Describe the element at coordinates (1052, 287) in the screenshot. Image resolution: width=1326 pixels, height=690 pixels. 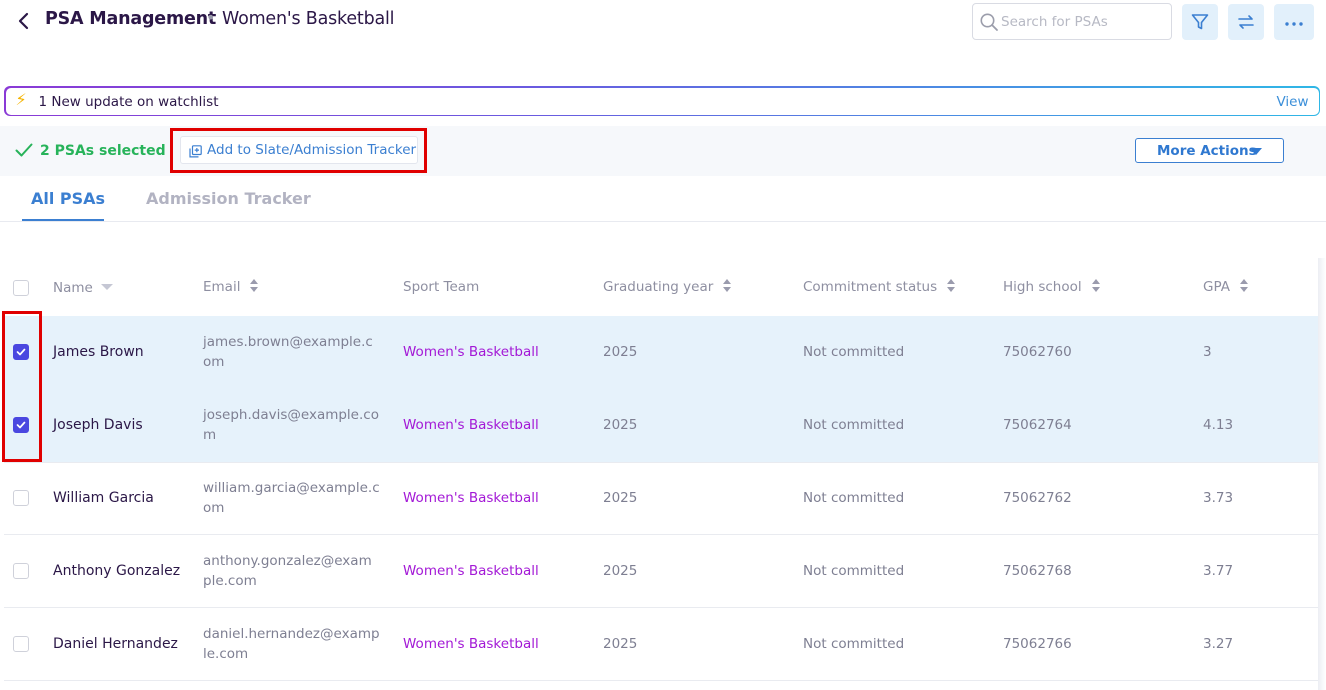
I see `column-header-high-school: High school` at that location.